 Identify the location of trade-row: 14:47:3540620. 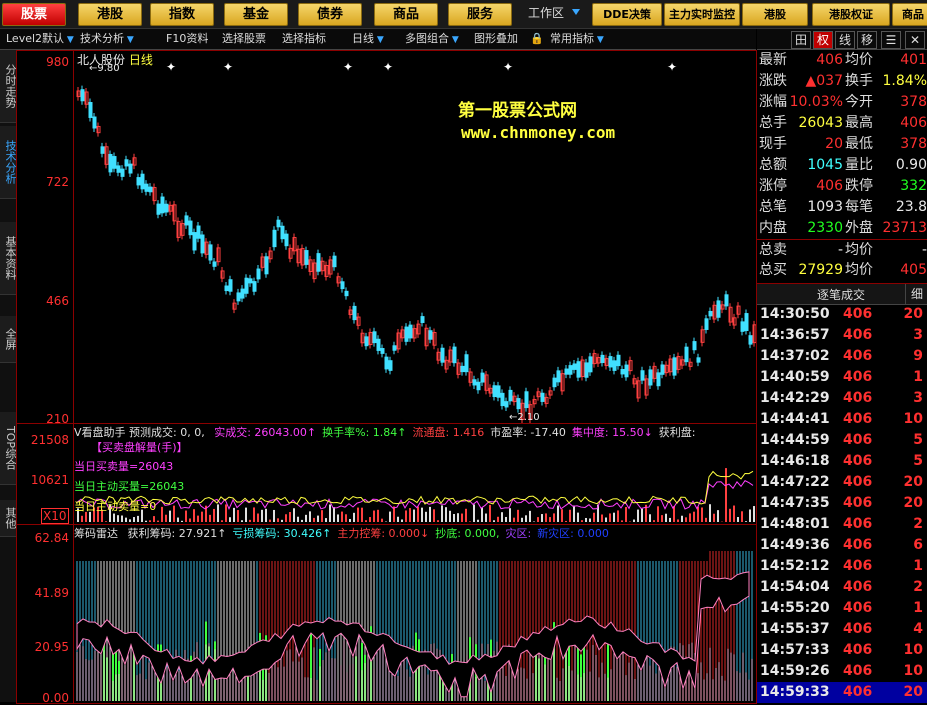
(842, 503).